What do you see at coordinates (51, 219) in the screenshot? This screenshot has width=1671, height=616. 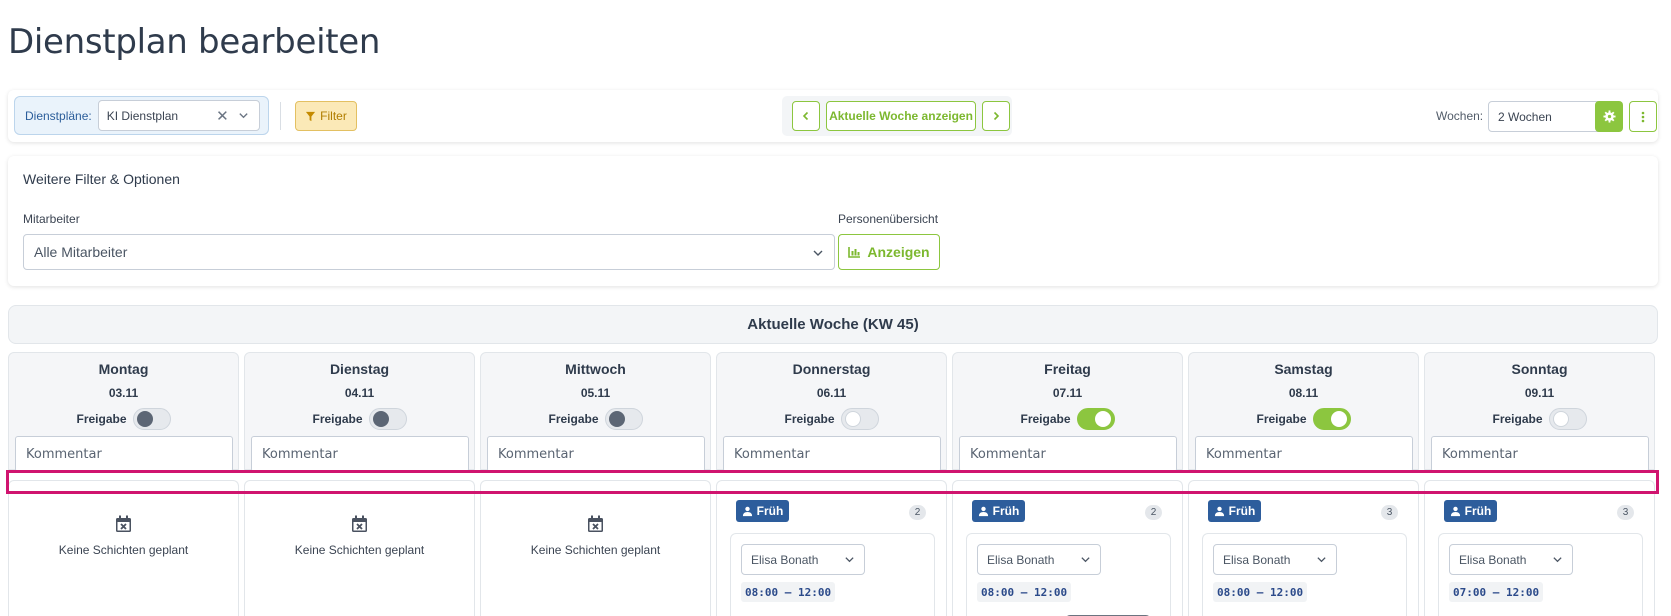 I see `mitarbeiter-label: Mitarbeiter` at bounding box center [51, 219].